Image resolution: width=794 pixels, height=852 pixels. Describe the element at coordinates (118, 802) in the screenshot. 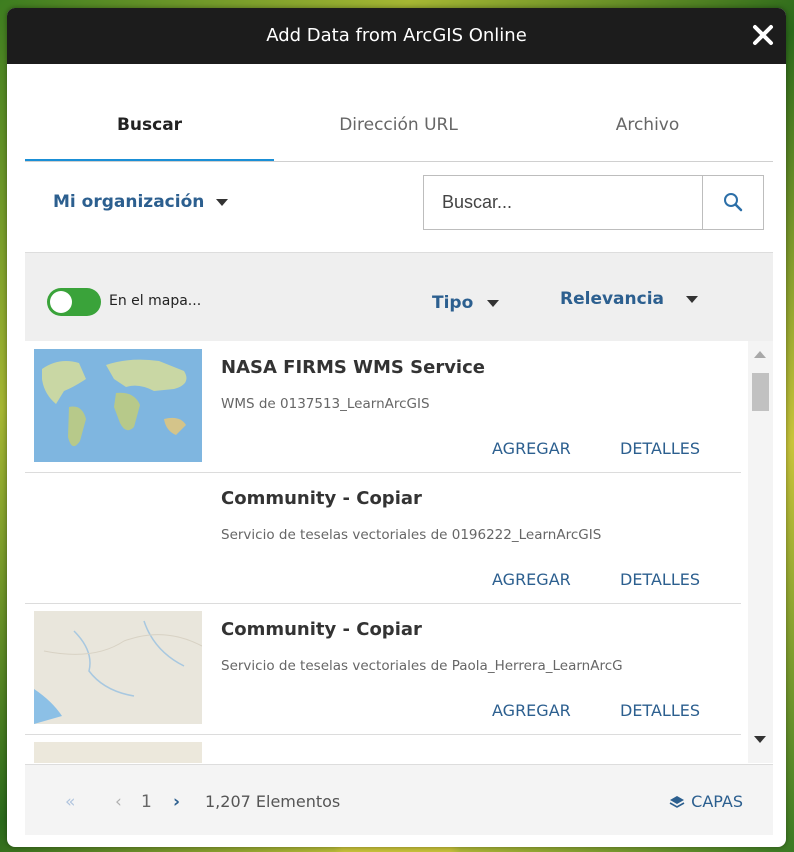

I see `previous-page-icon: ‹` at that location.